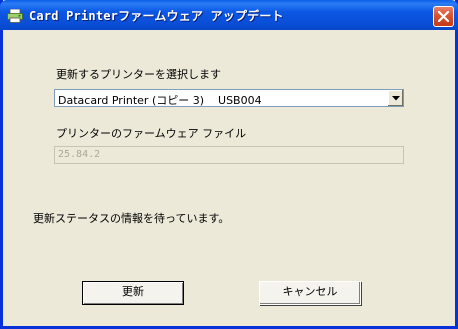 Image resolution: width=458 pixels, height=329 pixels. What do you see at coordinates (79, 154) in the screenshot?
I see `firmware-file-value: 25.84.2` at bounding box center [79, 154].